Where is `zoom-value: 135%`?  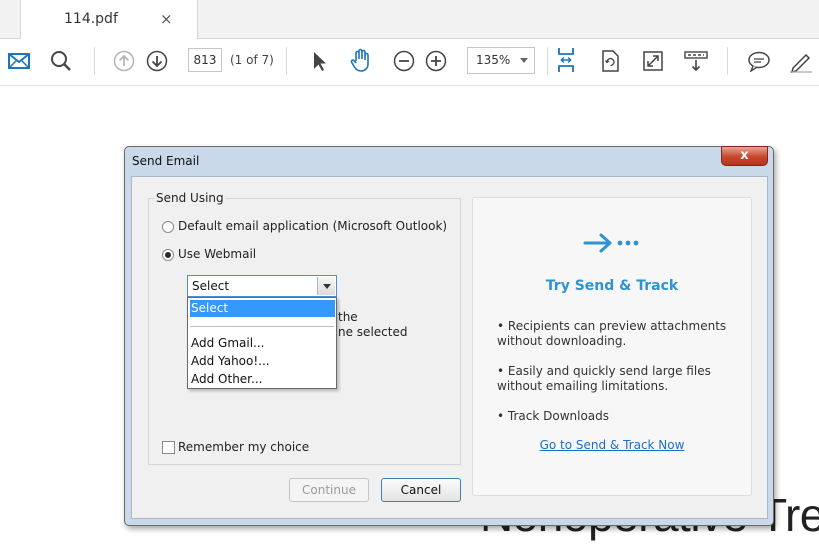 zoom-value: 135% is located at coordinates (493, 60).